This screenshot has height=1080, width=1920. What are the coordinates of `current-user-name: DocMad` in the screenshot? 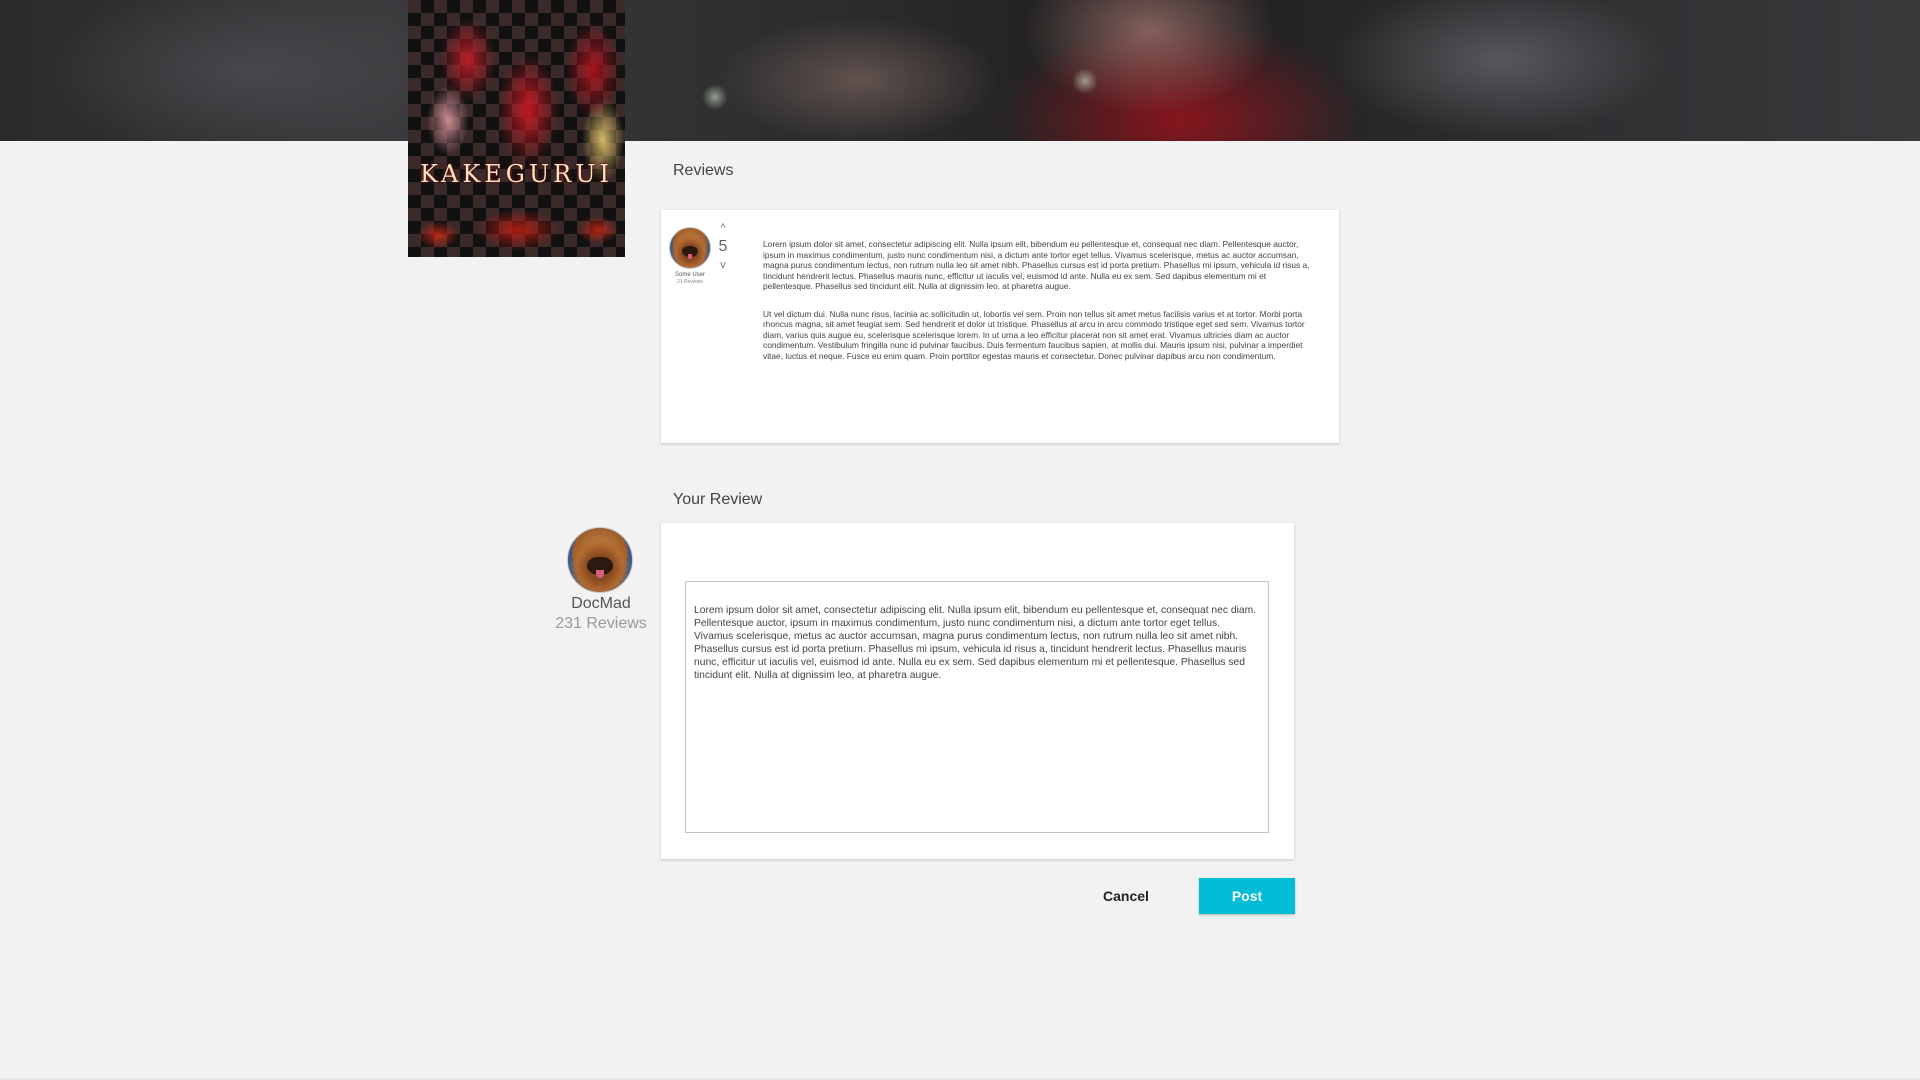 It's located at (601, 604).